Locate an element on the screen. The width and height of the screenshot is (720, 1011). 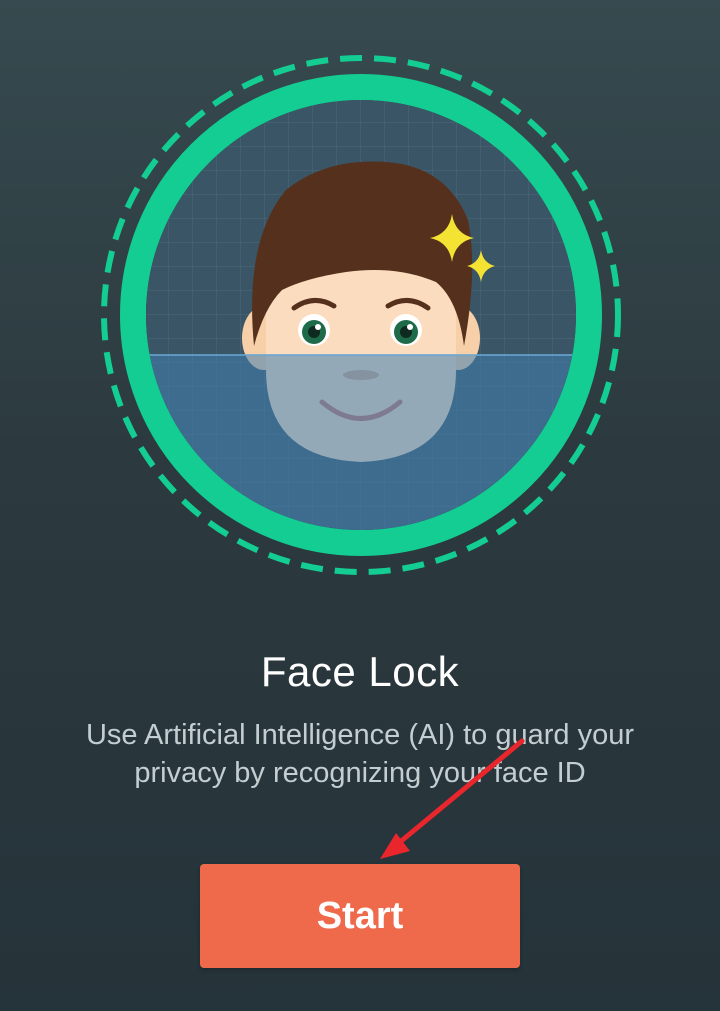
start-button: Start is located at coordinates (360, 916).